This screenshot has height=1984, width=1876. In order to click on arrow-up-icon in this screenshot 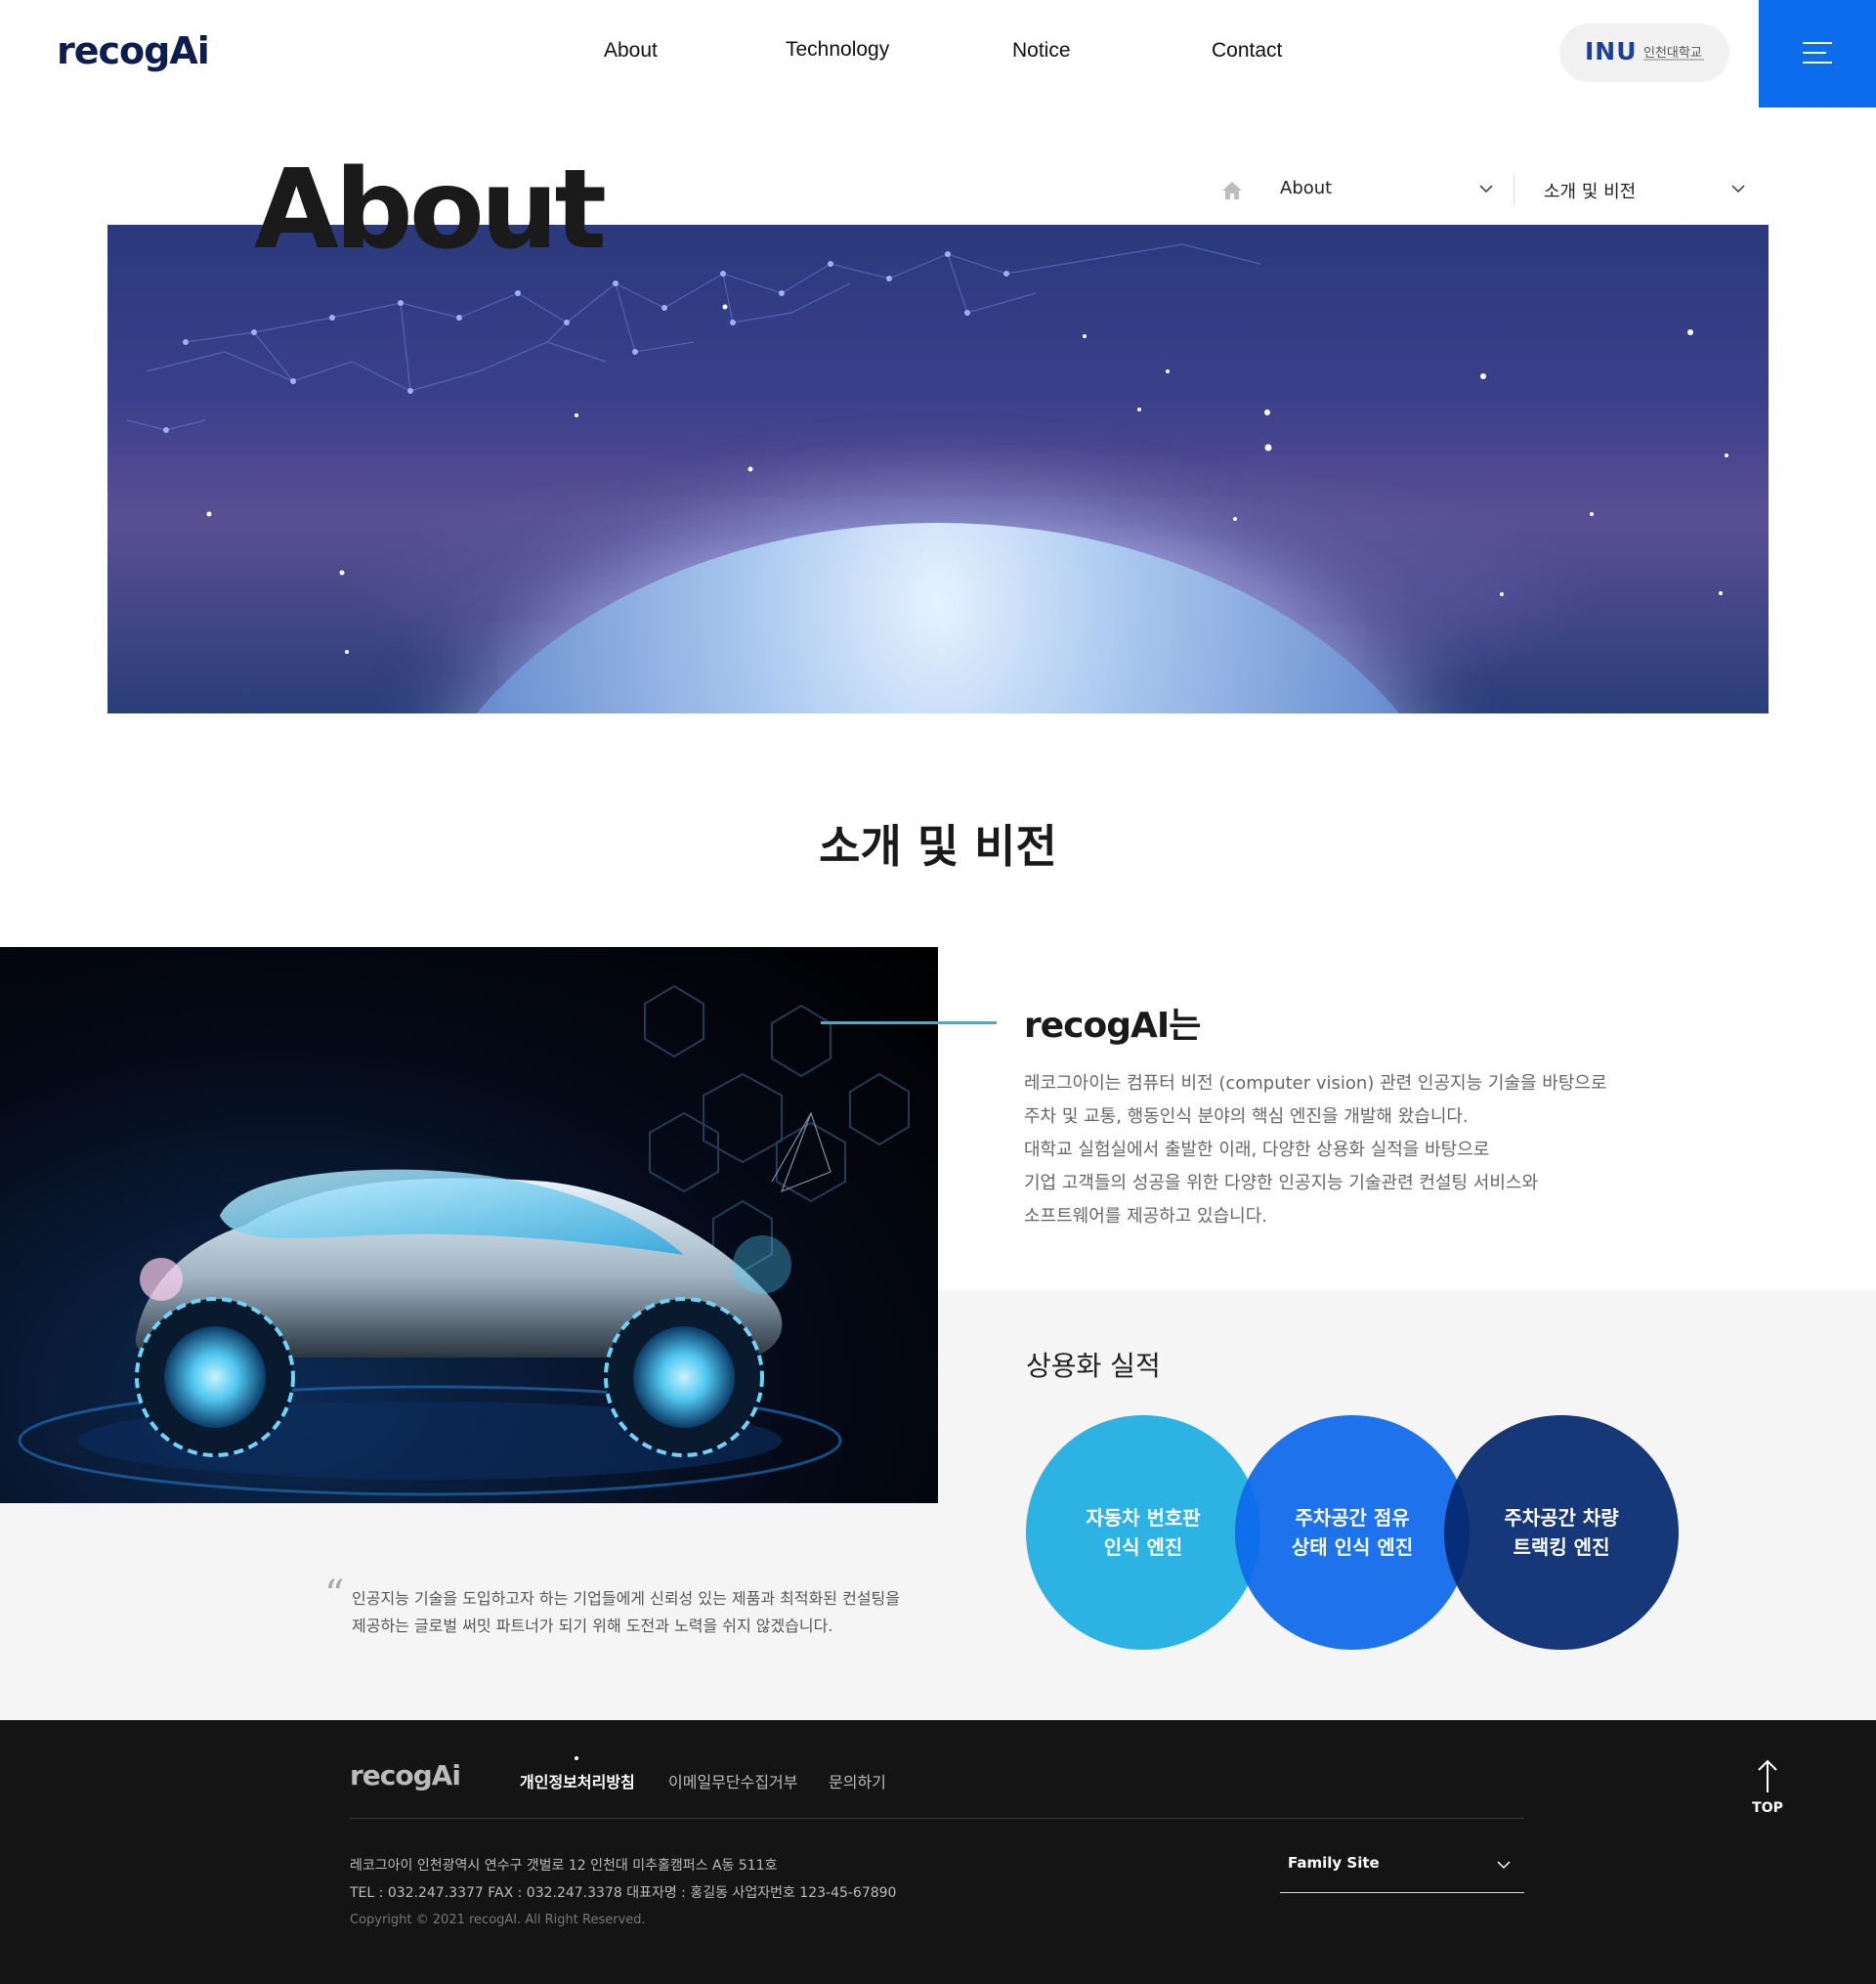, I will do `click(1767, 1775)`.